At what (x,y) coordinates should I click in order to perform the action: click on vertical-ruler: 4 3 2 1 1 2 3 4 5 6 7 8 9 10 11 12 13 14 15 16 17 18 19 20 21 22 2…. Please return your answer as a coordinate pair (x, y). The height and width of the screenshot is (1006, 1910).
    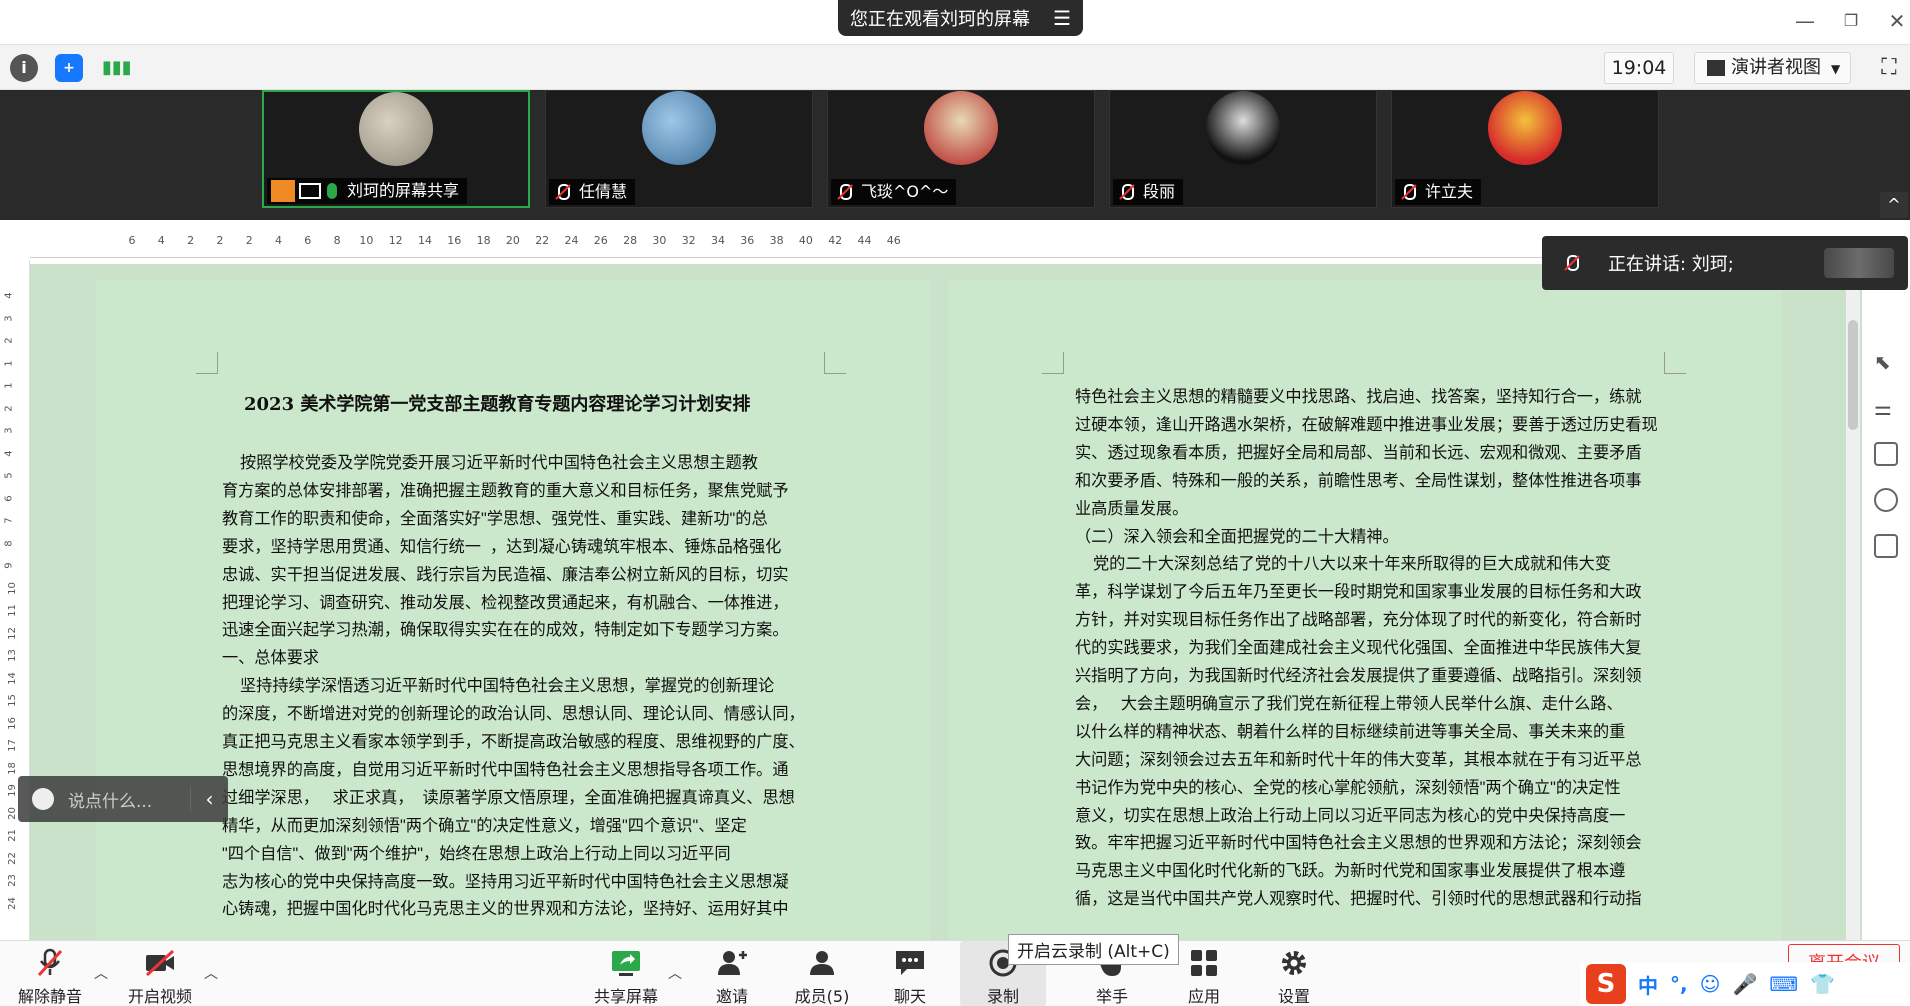
    Looking at the image, I should click on (15, 600).